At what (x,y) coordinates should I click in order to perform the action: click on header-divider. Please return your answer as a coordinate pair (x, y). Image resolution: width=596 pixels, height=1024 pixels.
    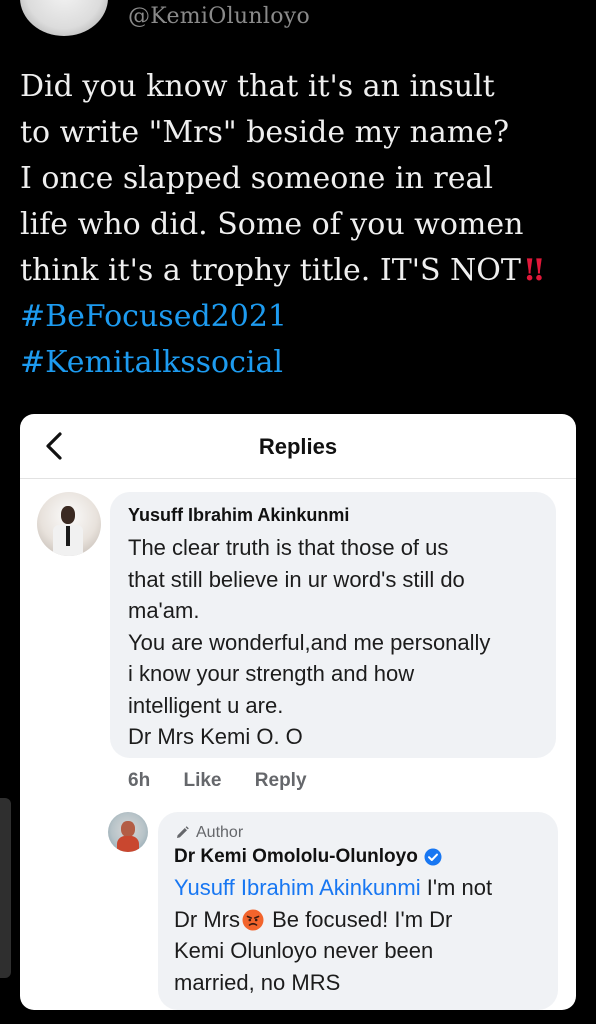
    Looking at the image, I should click on (298, 478).